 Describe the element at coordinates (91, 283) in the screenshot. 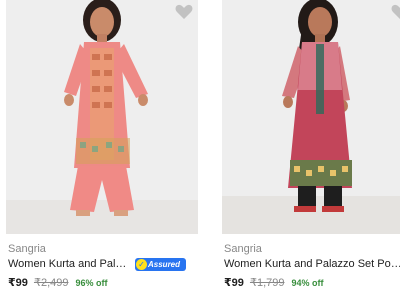

I see `discount-label: 96% off` at that location.